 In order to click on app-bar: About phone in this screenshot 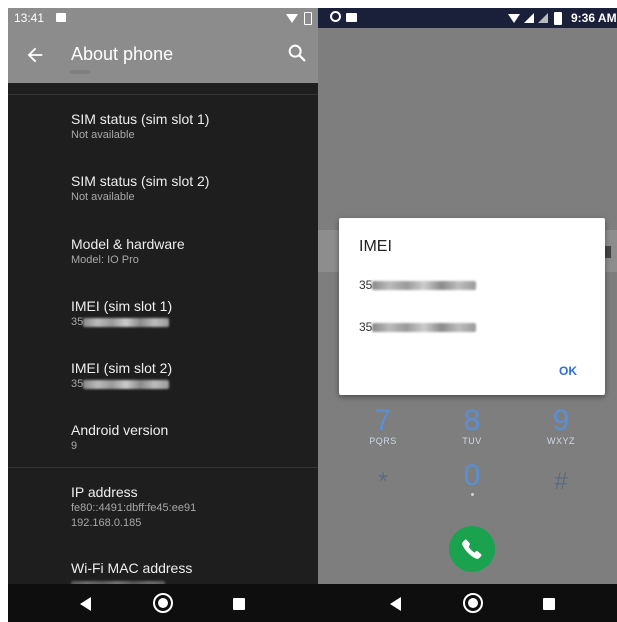, I will do `click(163, 55)`.